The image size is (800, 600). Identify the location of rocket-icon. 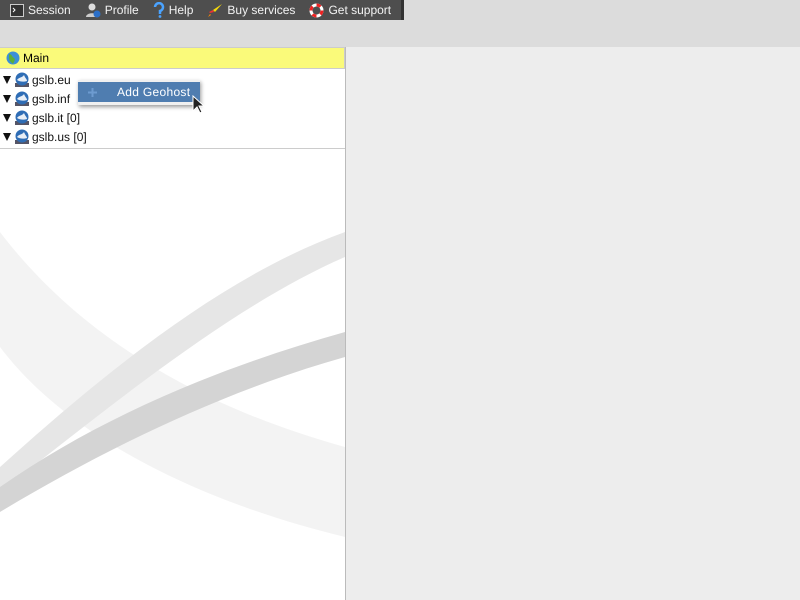
(215, 10).